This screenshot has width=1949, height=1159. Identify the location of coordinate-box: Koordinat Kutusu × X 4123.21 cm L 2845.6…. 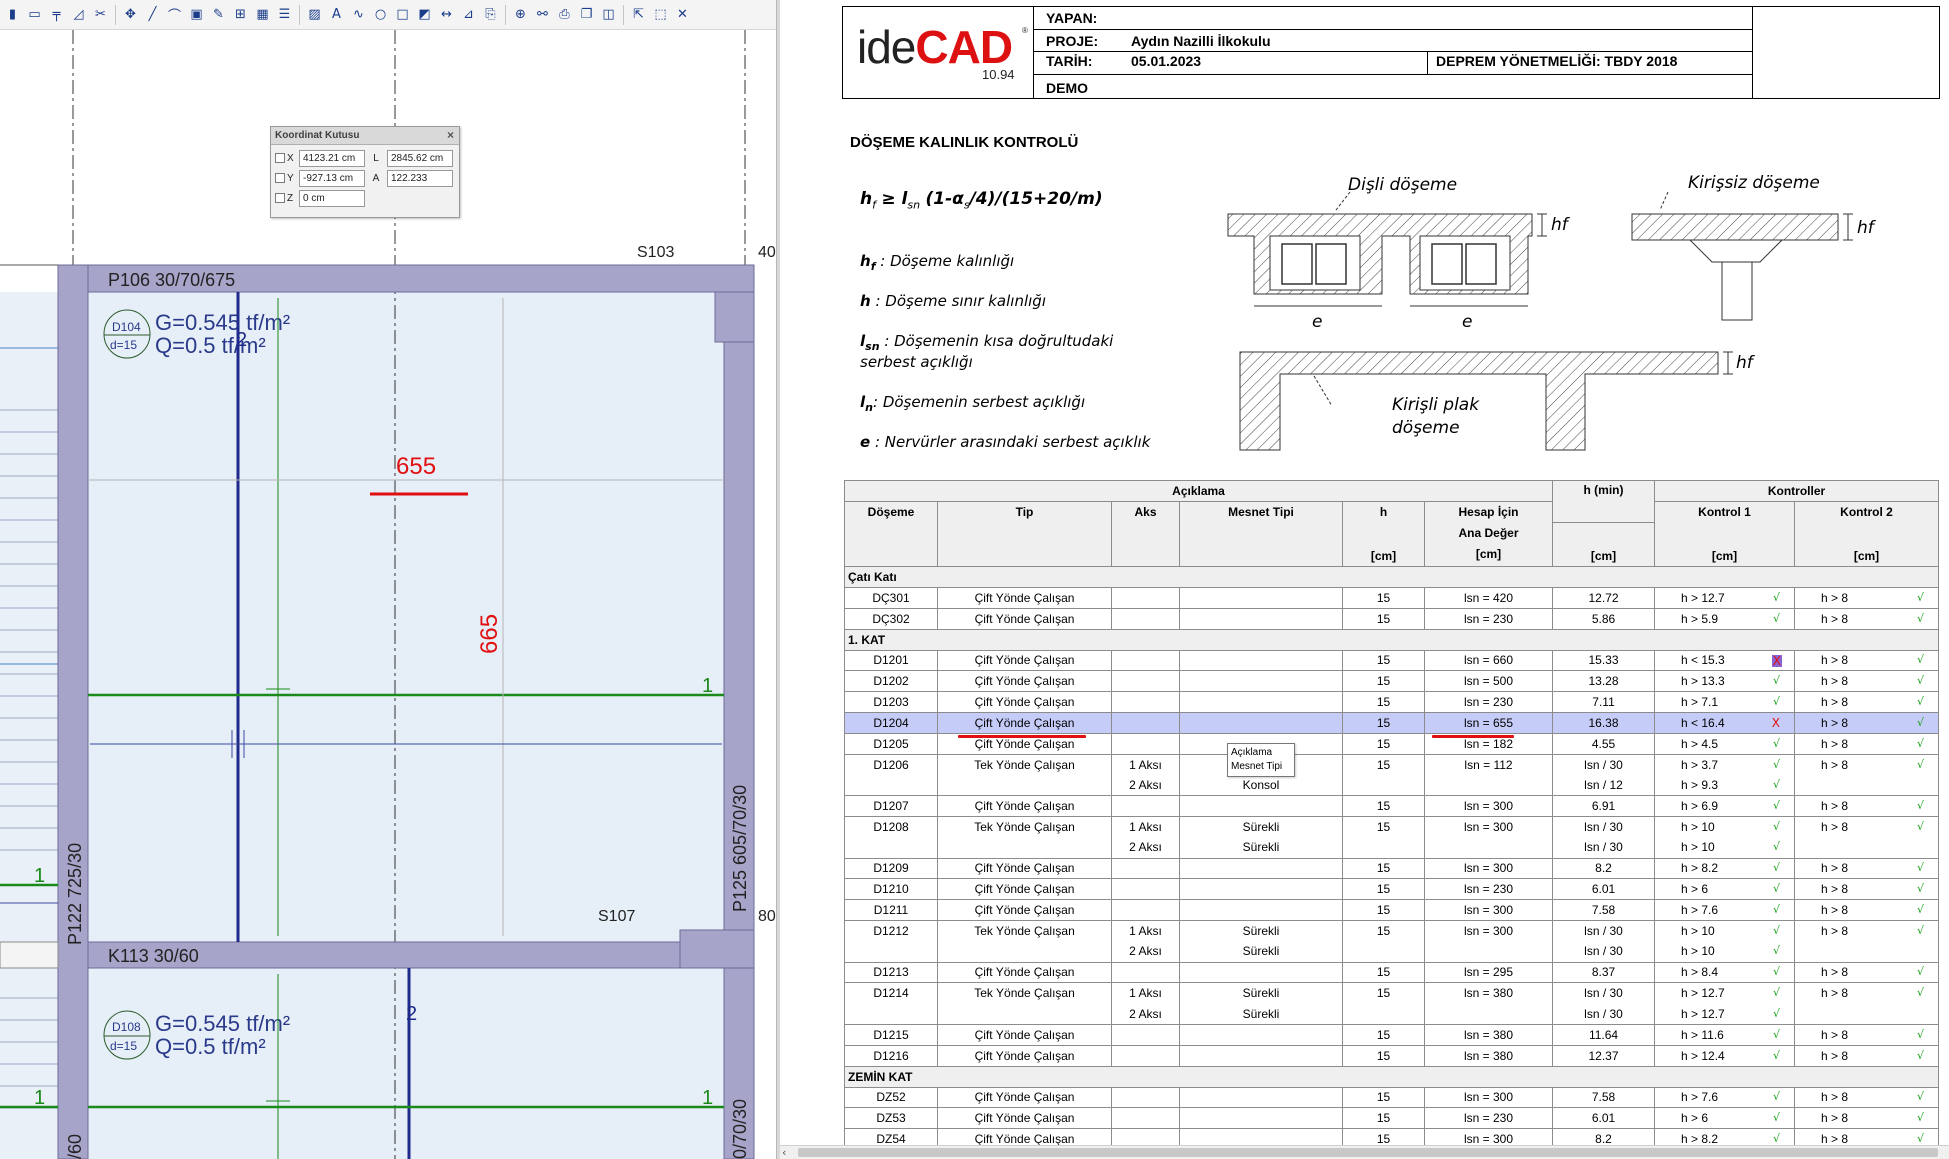
(365, 172).